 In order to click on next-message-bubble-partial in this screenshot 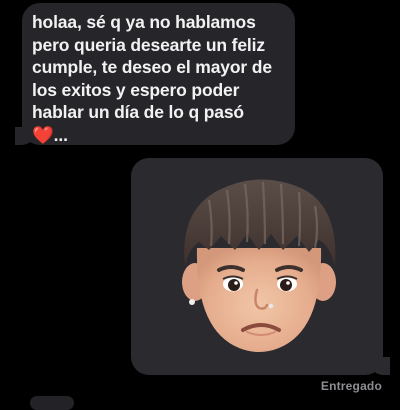, I will do `click(52, 403)`.